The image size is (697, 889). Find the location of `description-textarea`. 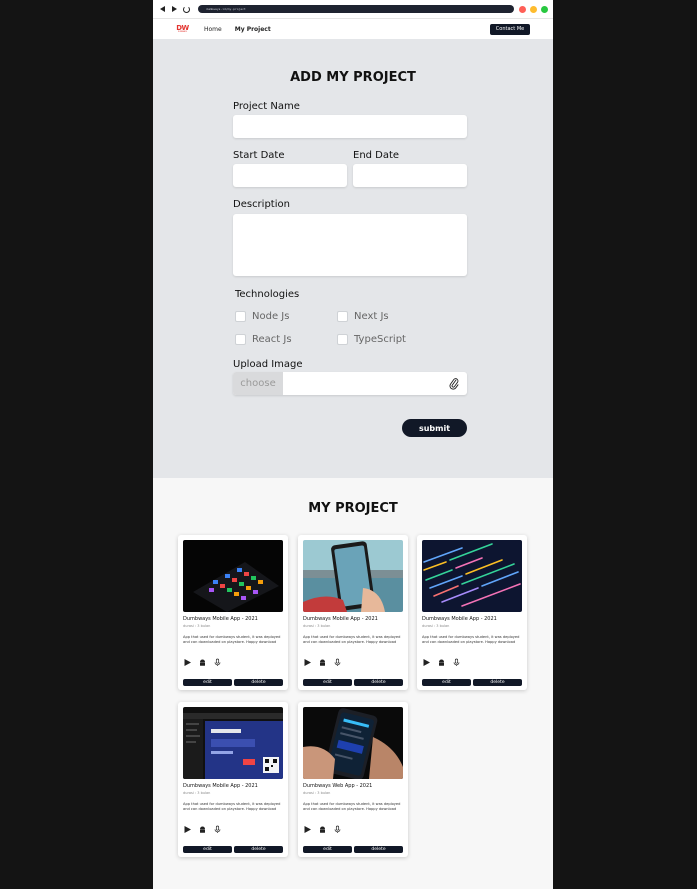

description-textarea is located at coordinates (350, 245).